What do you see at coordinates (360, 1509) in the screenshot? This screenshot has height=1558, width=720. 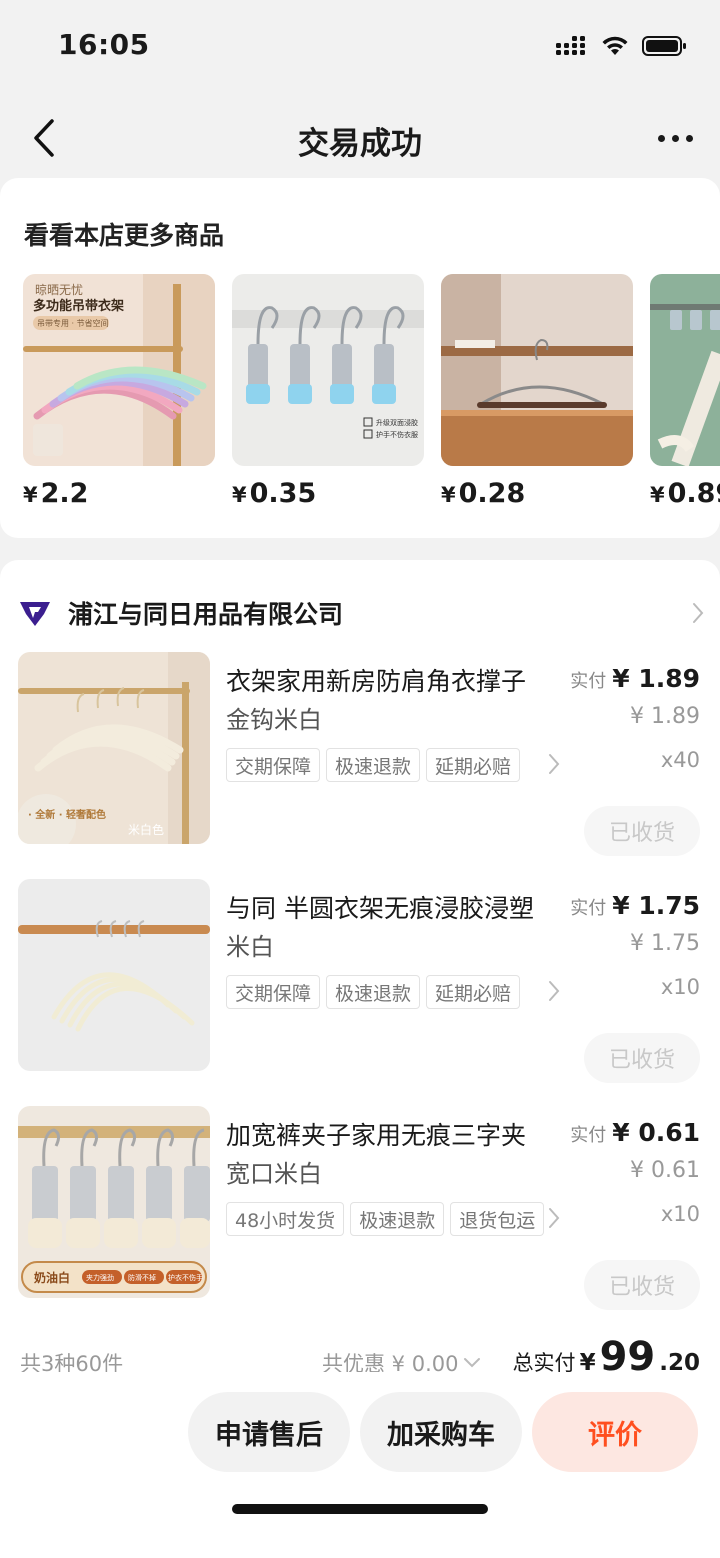 I see `home-indicator` at bounding box center [360, 1509].